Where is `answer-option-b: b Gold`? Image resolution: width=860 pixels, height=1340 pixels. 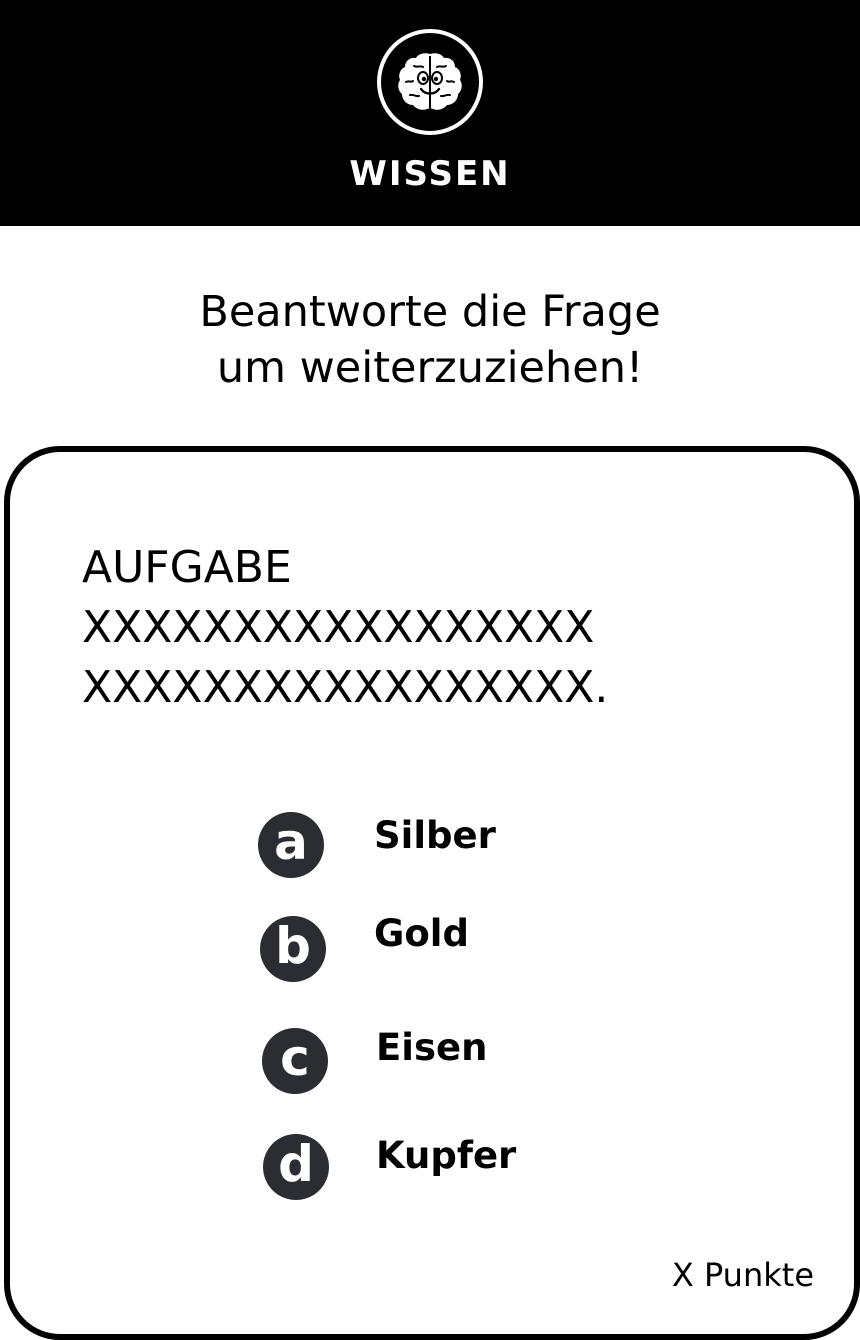 answer-option-b: b Gold is located at coordinates (364, 947).